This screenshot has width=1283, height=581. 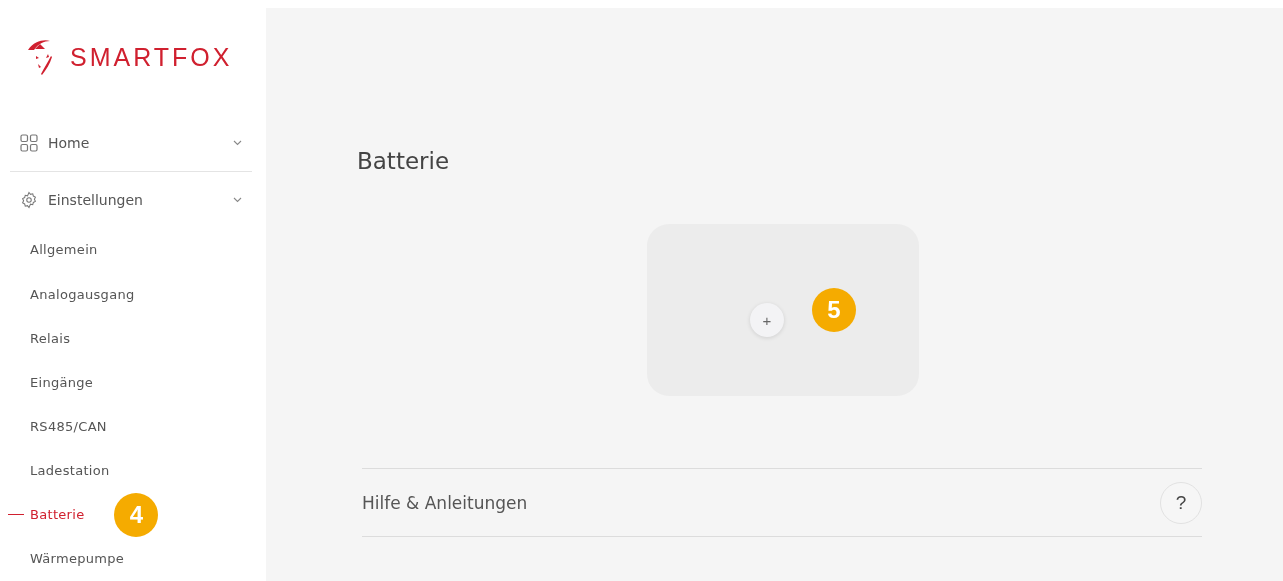 I want to click on submenu-item: Relais, so click(x=50, y=338).